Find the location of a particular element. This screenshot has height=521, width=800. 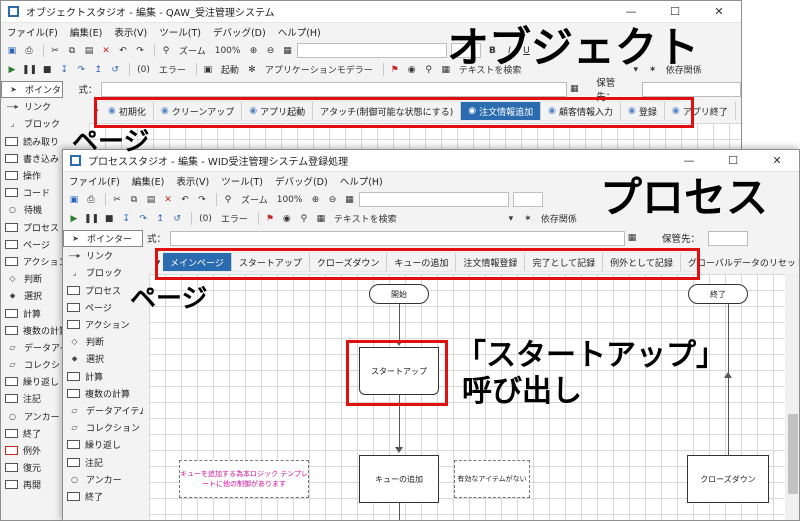

font-size-combo is located at coordinates (528, 199).